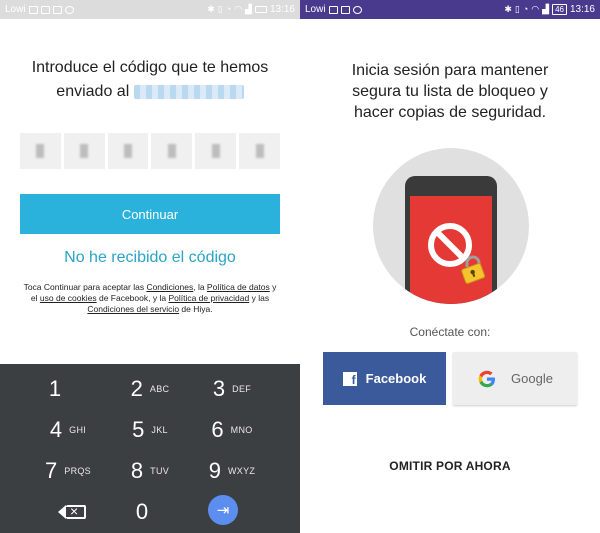 The image size is (600, 533). What do you see at coordinates (150, 67) in the screenshot?
I see `title-line-1: Introduce el código que te hemos` at bounding box center [150, 67].